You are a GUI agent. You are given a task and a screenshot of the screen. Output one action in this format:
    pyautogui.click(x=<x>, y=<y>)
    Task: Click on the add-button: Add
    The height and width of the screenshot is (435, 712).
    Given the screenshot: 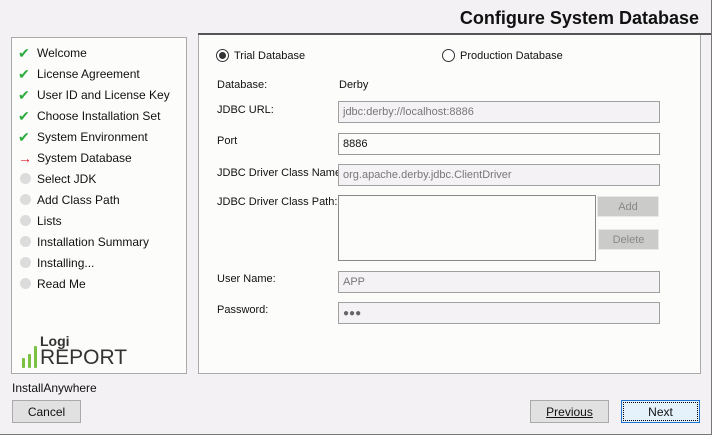 What is the action you would take?
    pyautogui.click(x=628, y=206)
    